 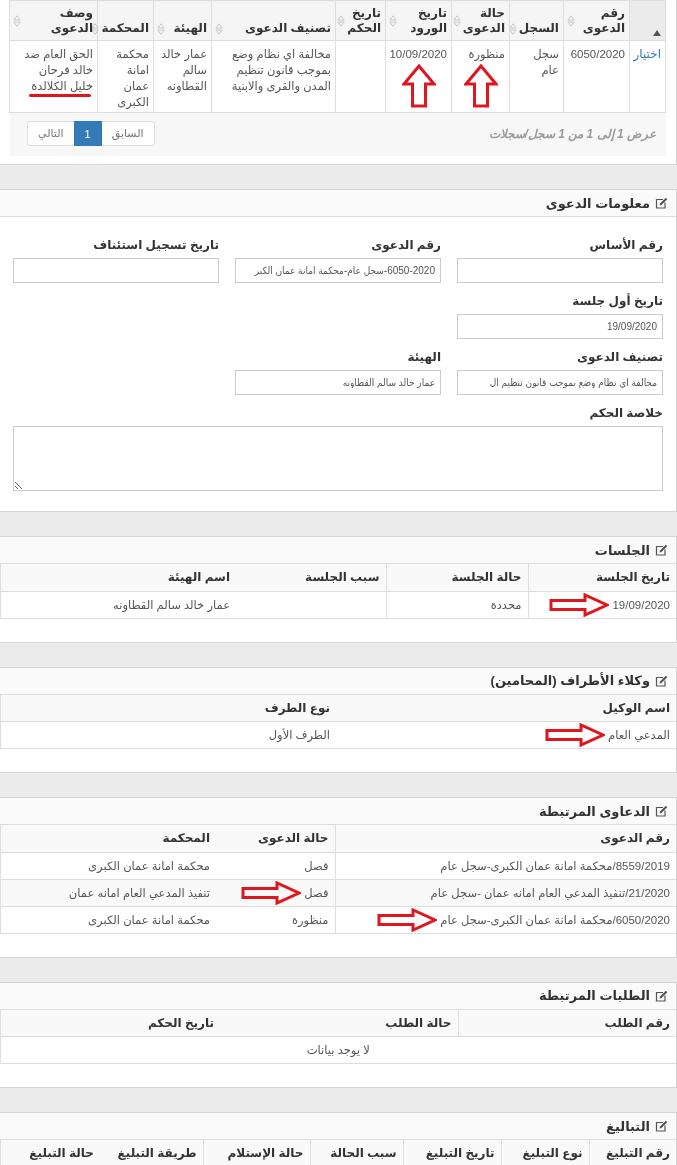 What do you see at coordinates (51, 133) in the screenshot?
I see `next-button: التالي` at bounding box center [51, 133].